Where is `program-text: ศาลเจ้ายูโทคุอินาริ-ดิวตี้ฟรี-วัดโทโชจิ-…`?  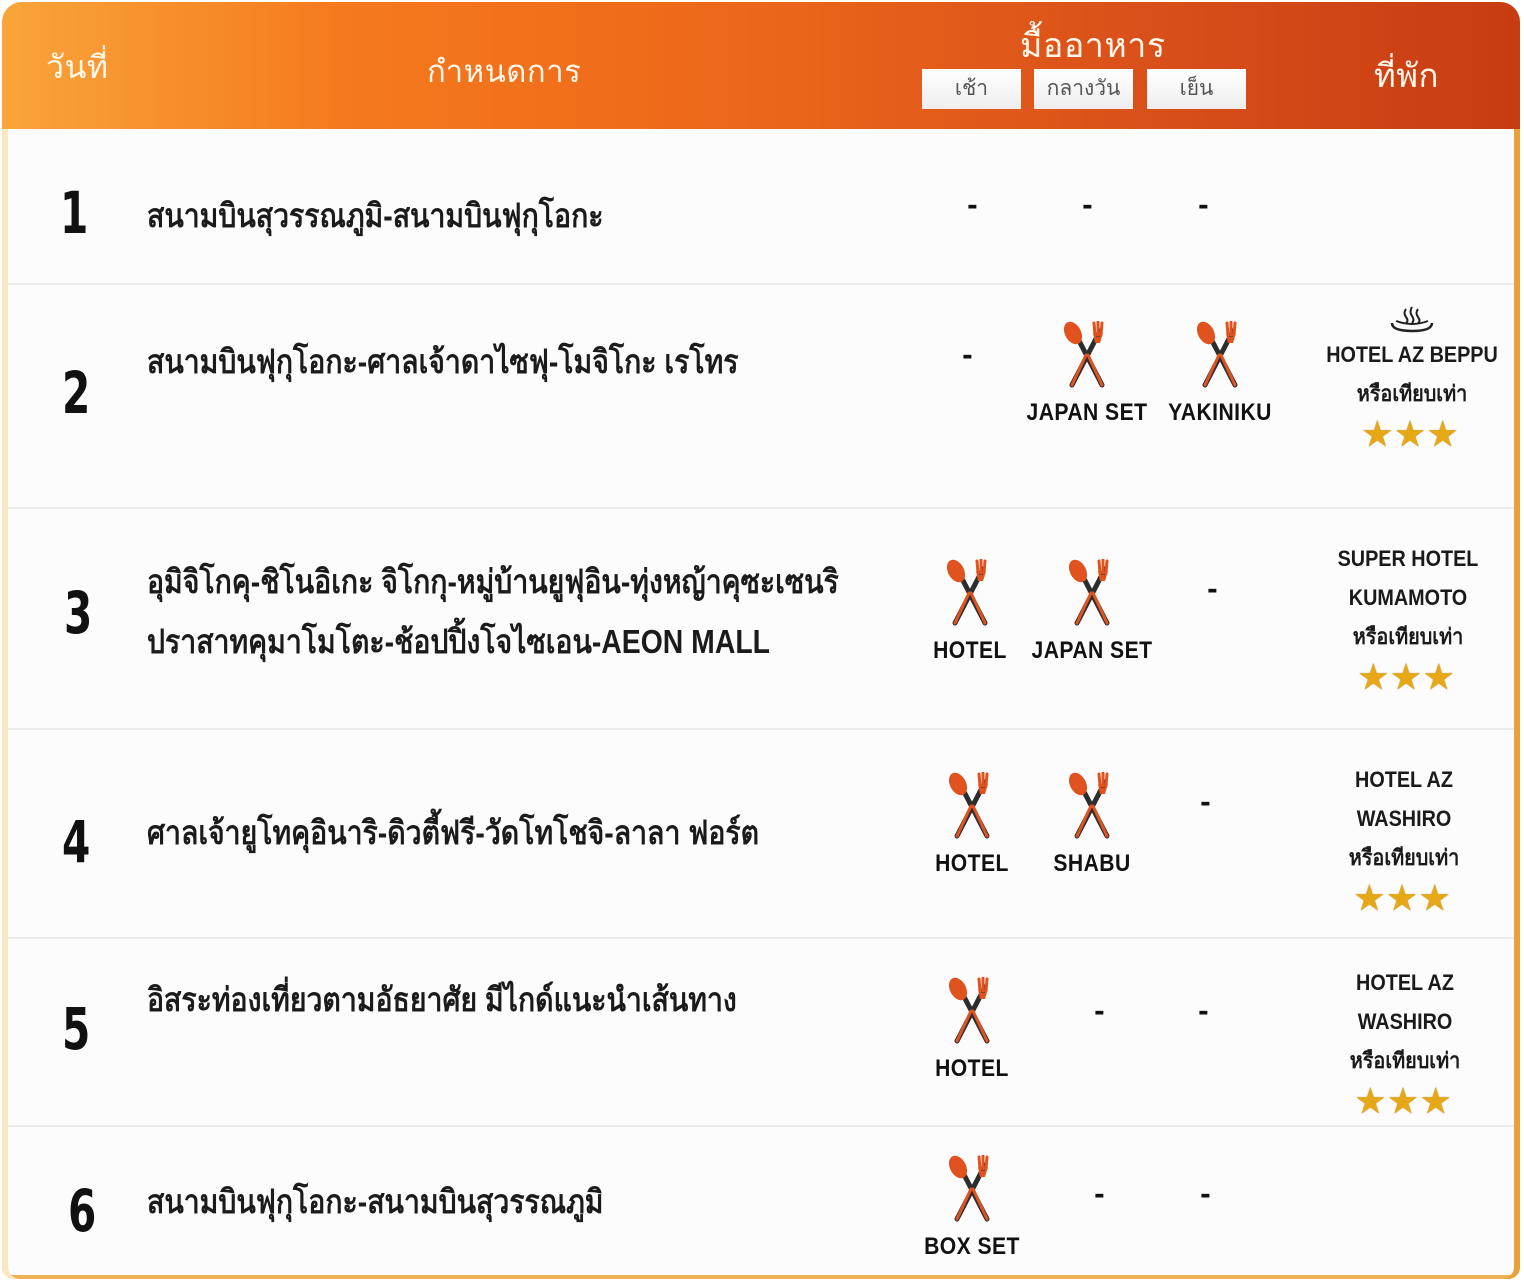 program-text: ศาลเจ้ายูโทคุอินาริ-ดิวตี้ฟรี-วัดโทโชจิ-… is located at coordinates (453, 832).